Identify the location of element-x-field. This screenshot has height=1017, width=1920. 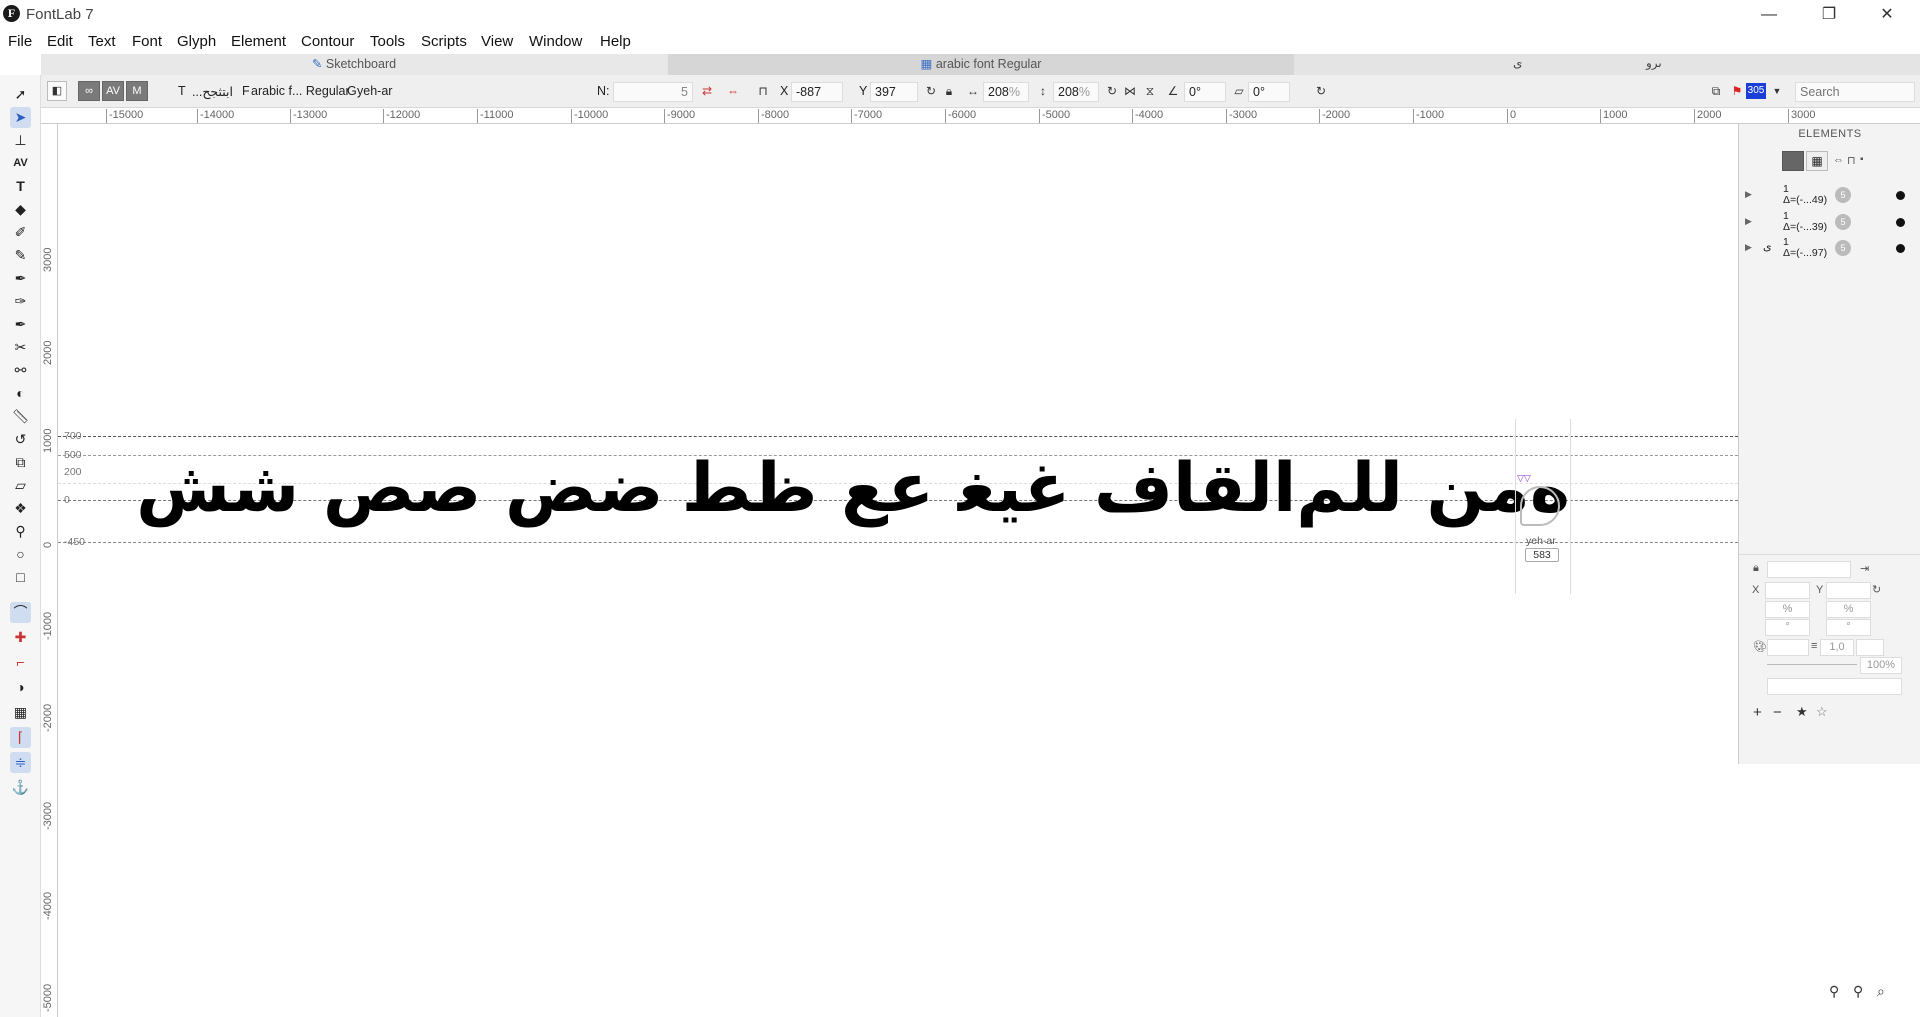
(1787, 590).